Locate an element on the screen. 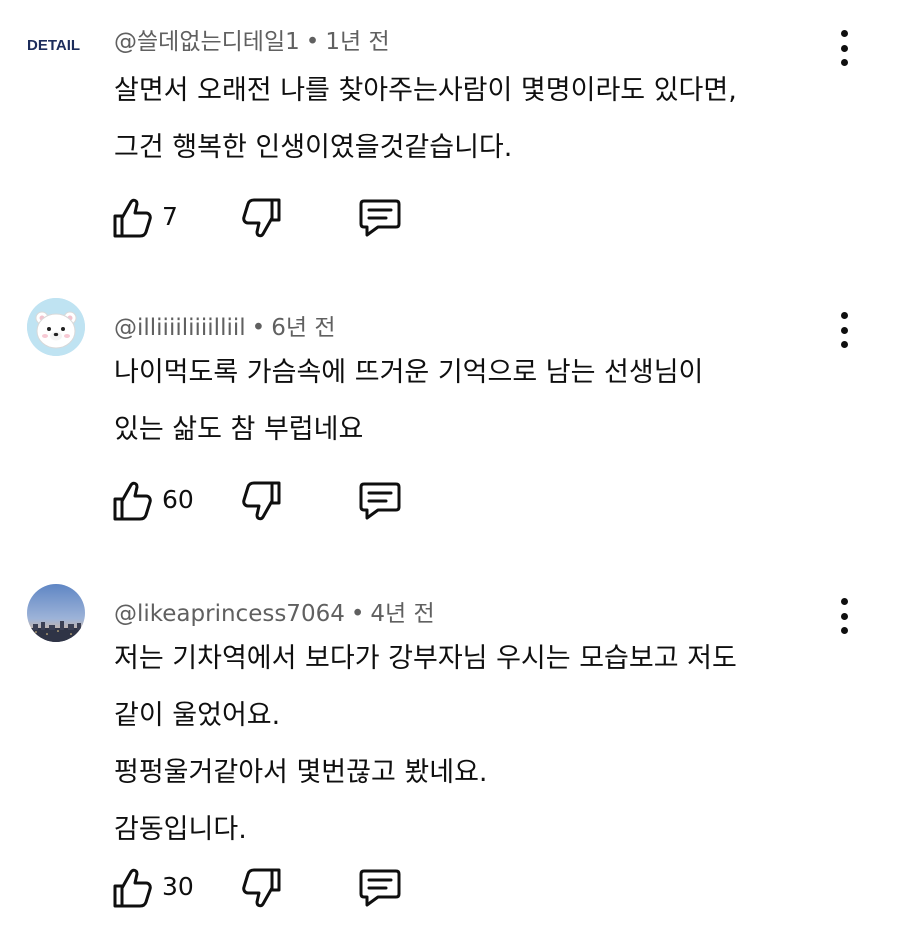  comment-actions: 7 is located at coordinates (272, 218).